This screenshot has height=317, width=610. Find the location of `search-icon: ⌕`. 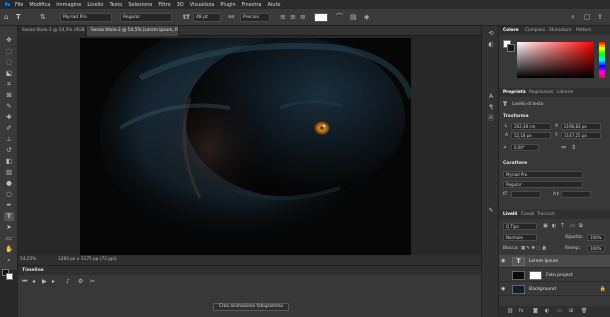

search-icon: ⌕ is located at coordinates (573, 17).